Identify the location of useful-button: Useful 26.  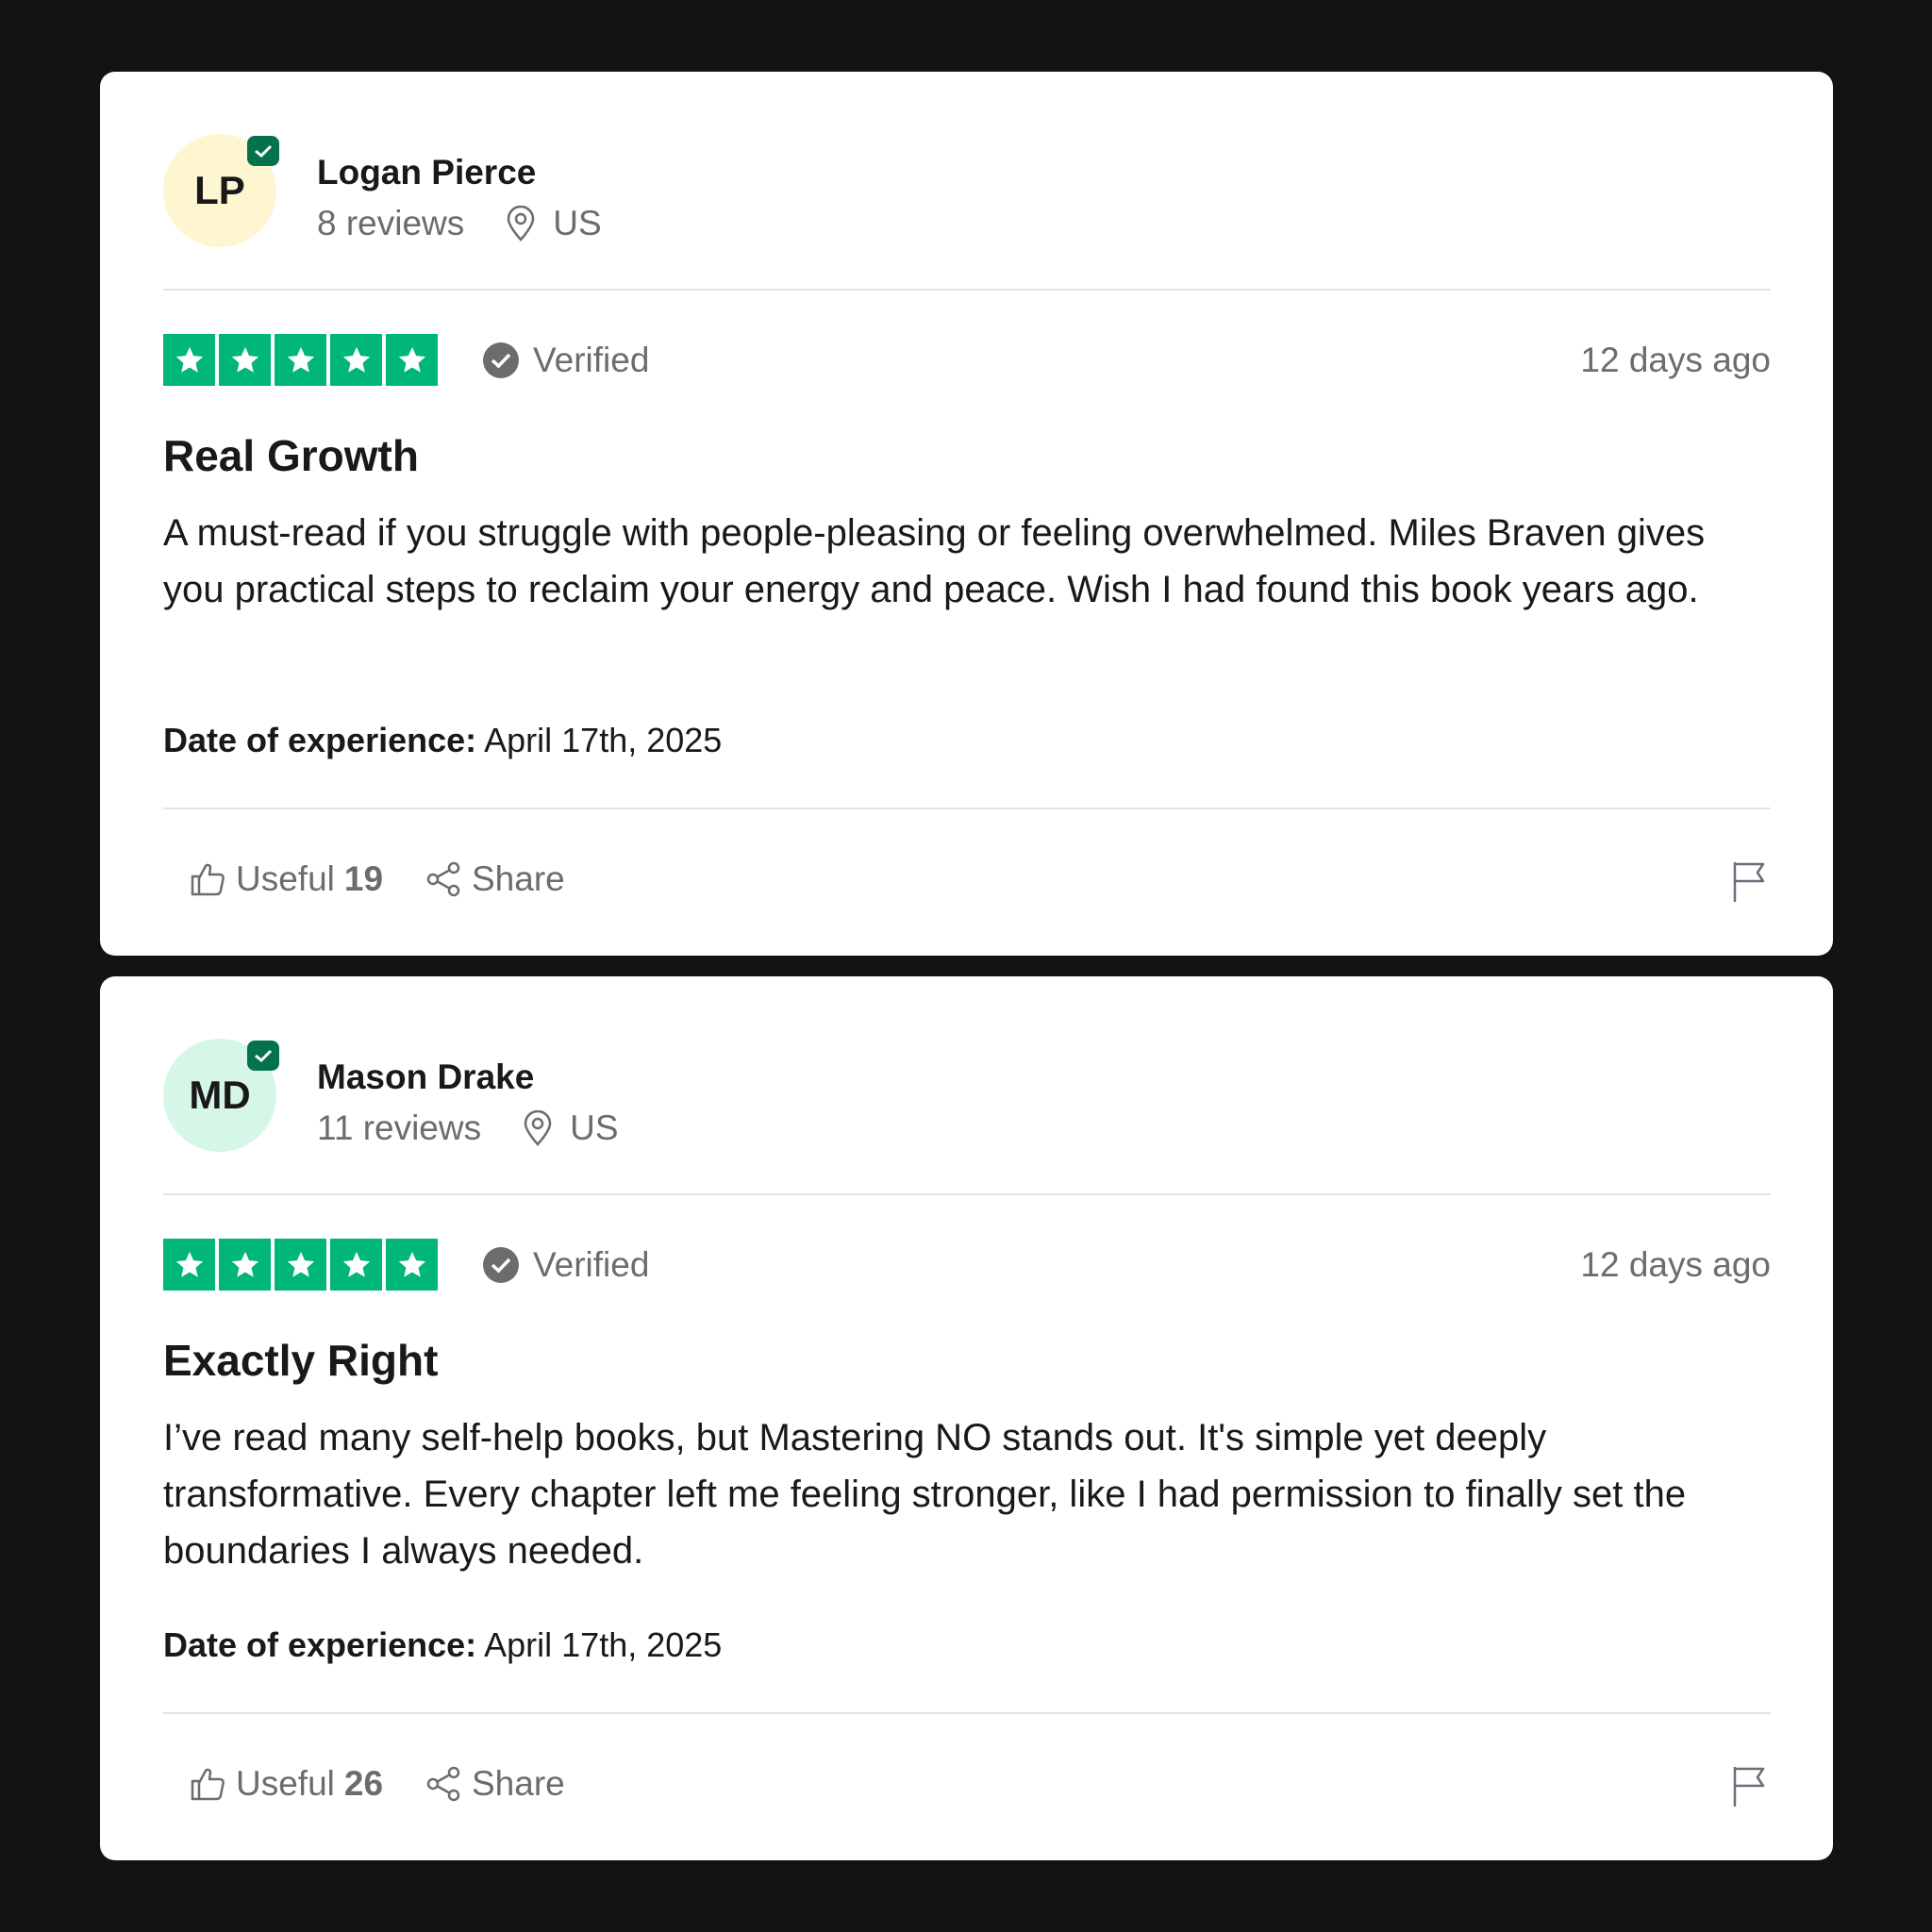
(286, 1784).